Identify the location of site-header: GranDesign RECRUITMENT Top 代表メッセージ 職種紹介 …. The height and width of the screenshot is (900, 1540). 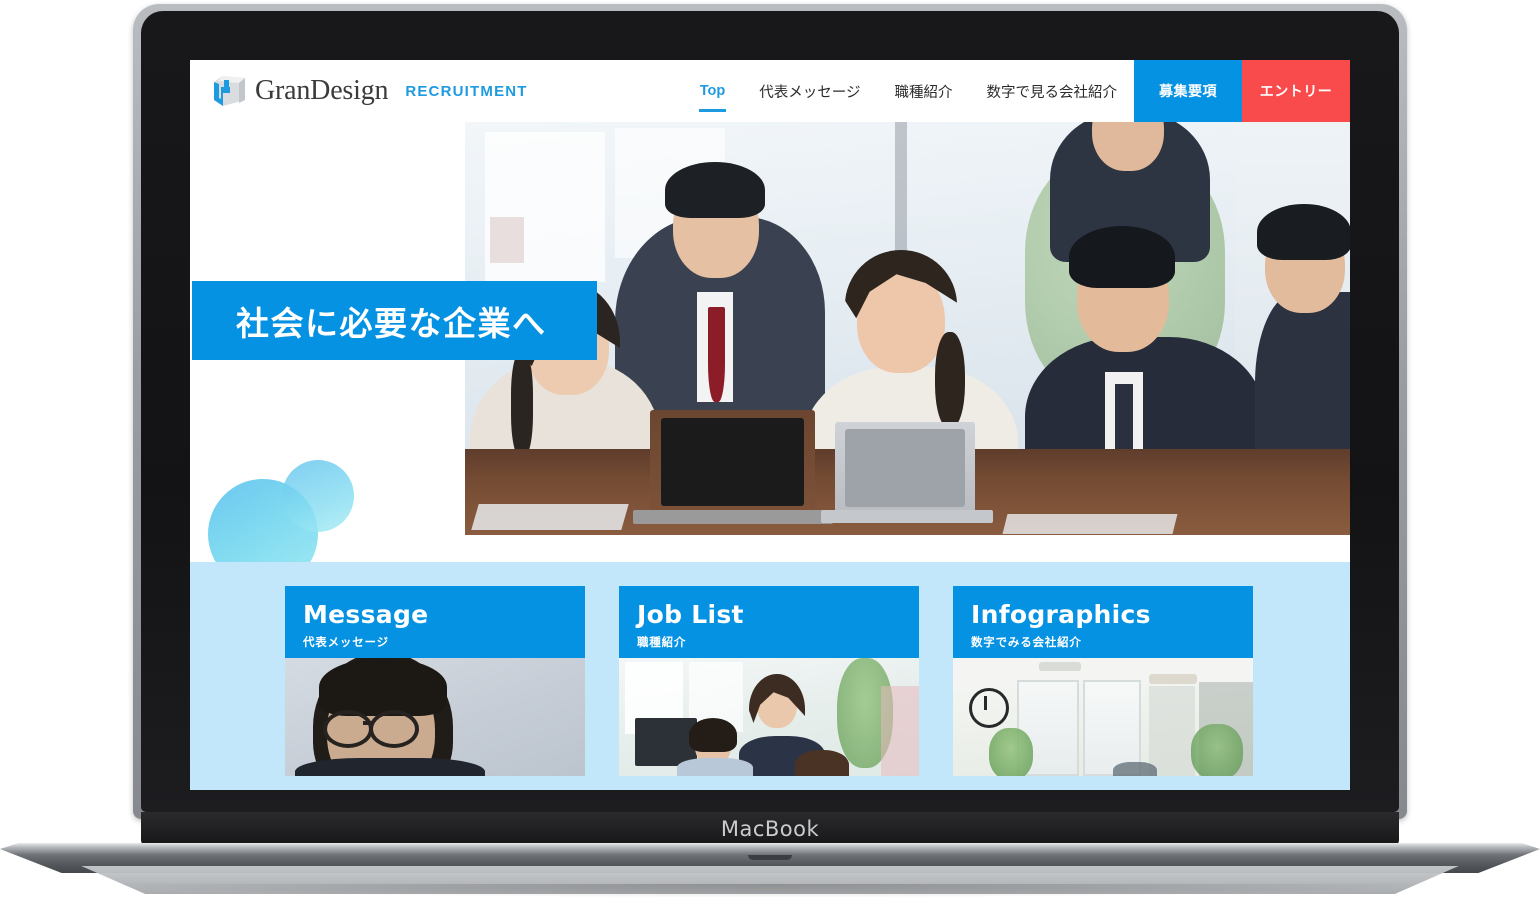
(770, 91).